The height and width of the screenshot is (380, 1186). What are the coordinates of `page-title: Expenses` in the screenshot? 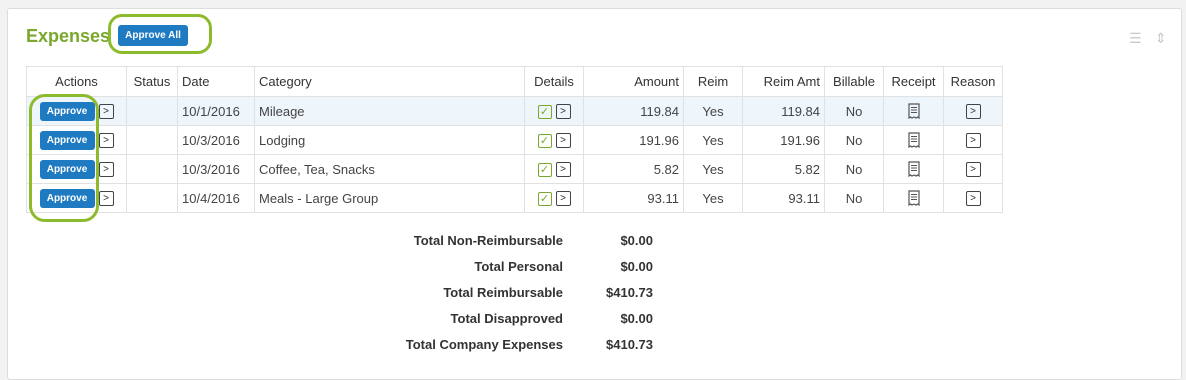 It's located at (68, 36).